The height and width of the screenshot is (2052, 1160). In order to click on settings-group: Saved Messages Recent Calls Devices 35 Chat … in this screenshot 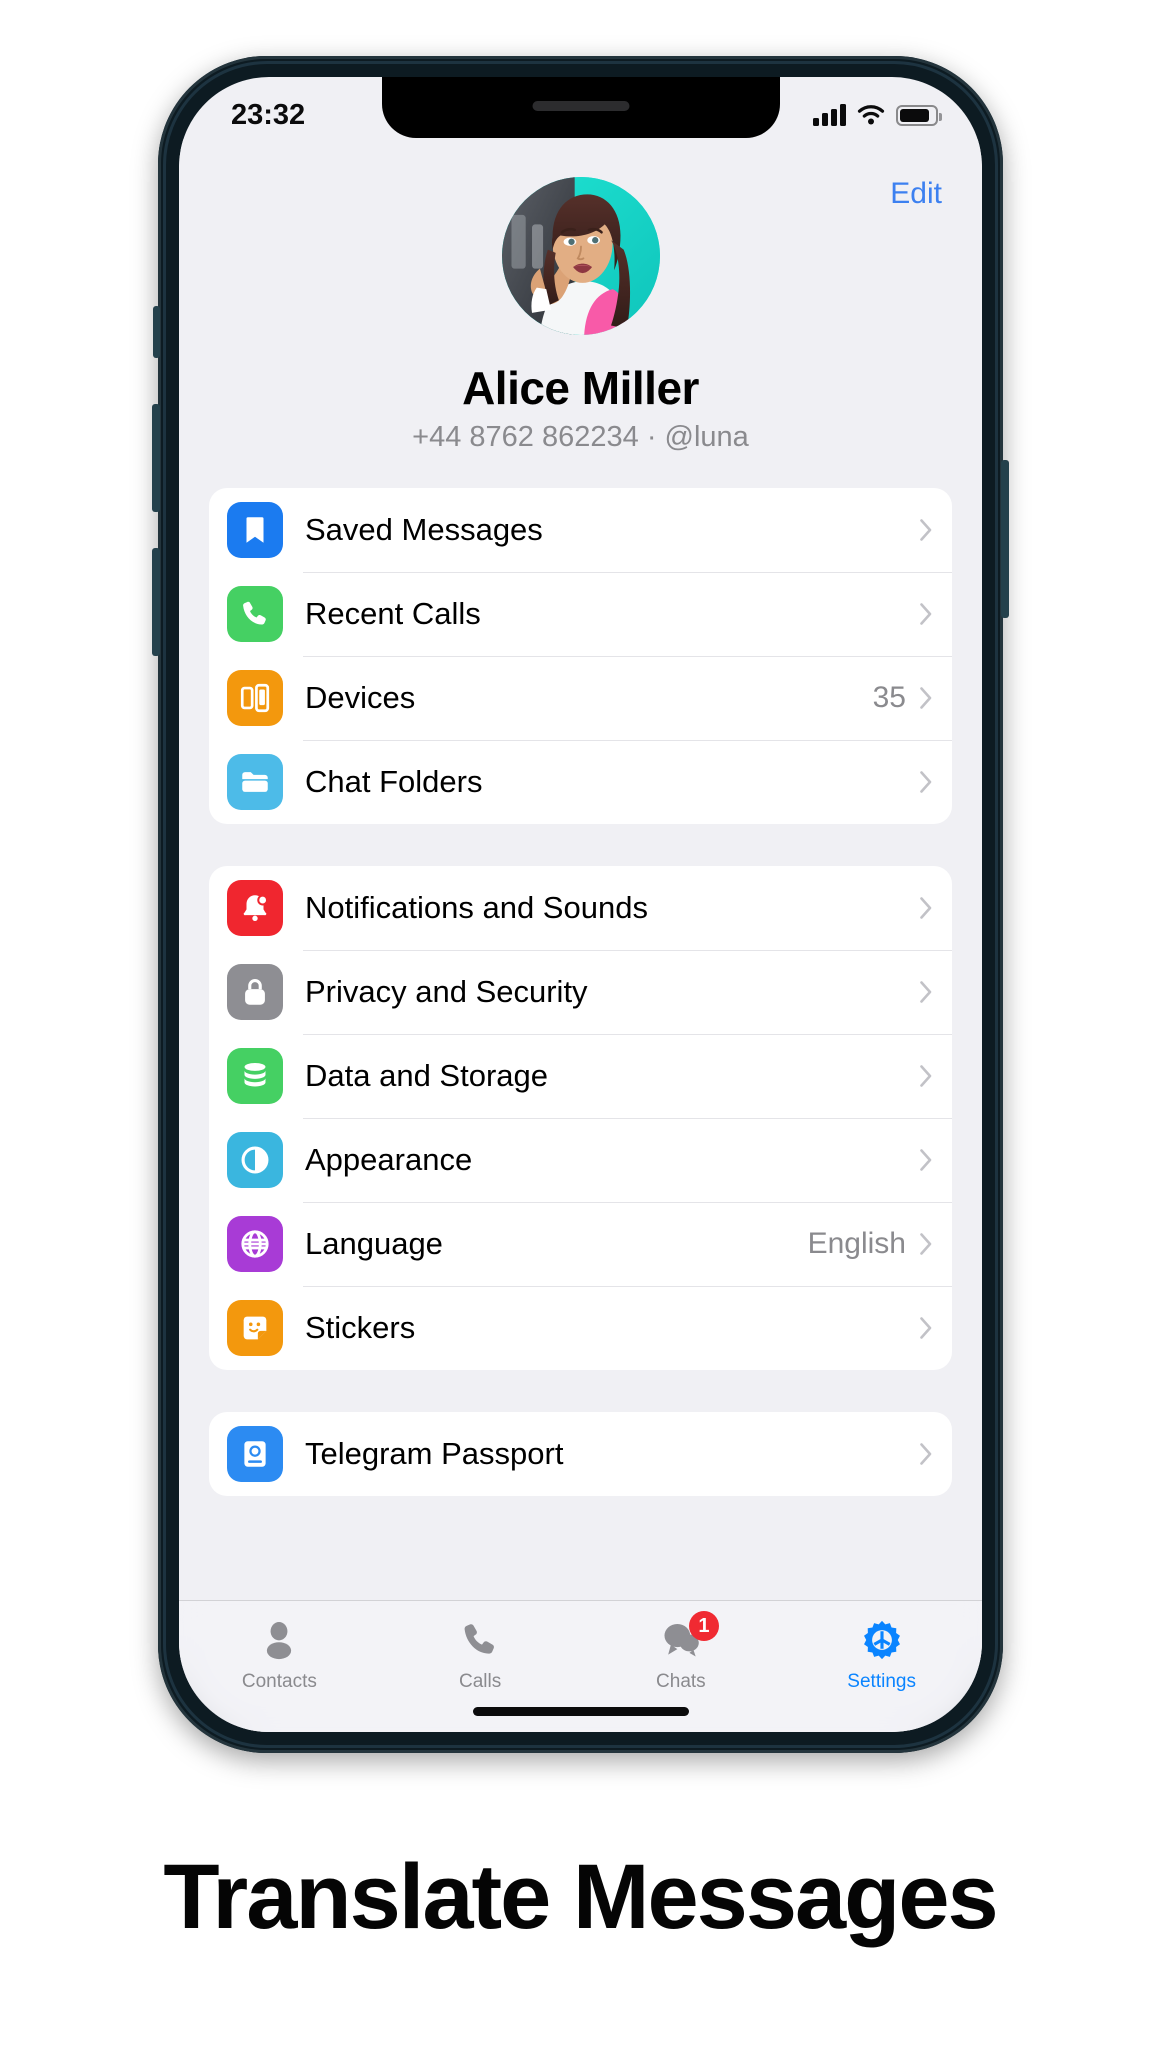, I will do `click(580, 656)`.